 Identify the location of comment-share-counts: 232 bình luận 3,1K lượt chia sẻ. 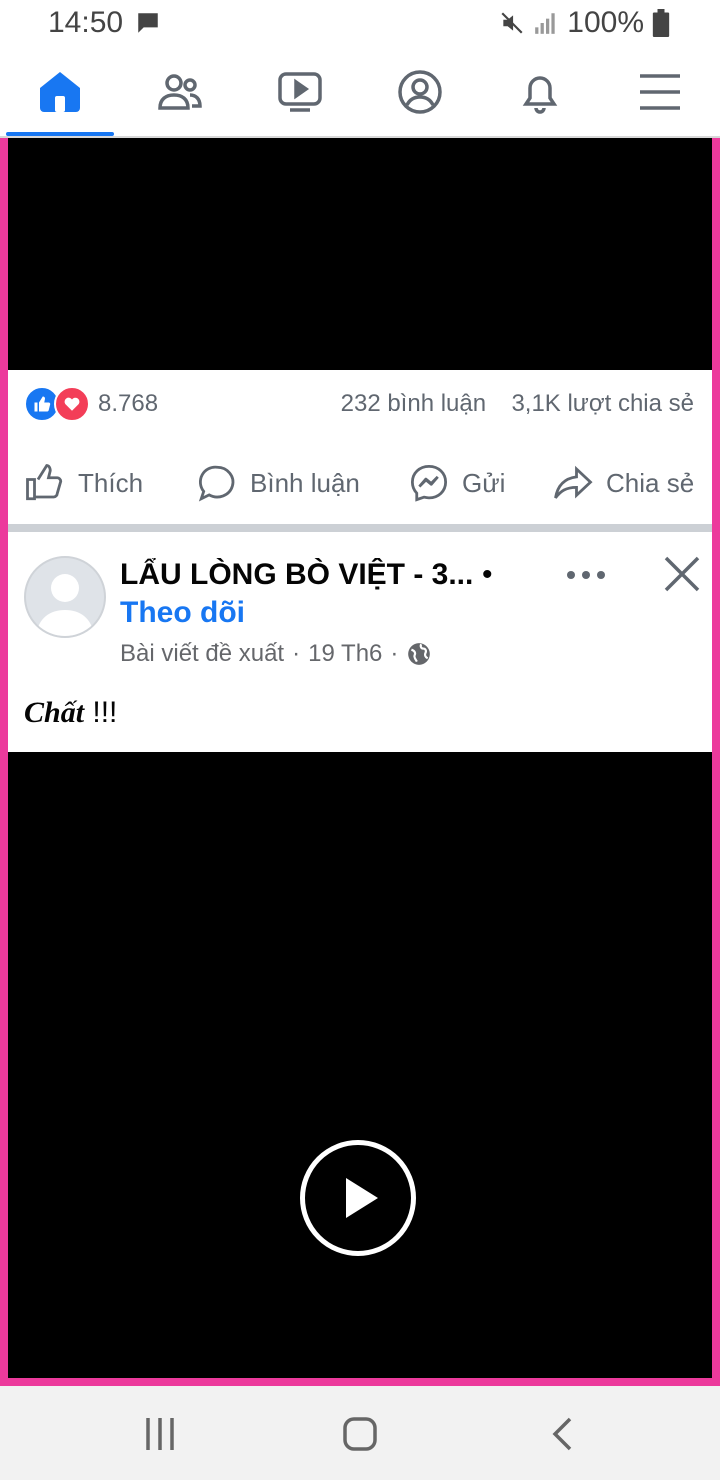
(517, 404).